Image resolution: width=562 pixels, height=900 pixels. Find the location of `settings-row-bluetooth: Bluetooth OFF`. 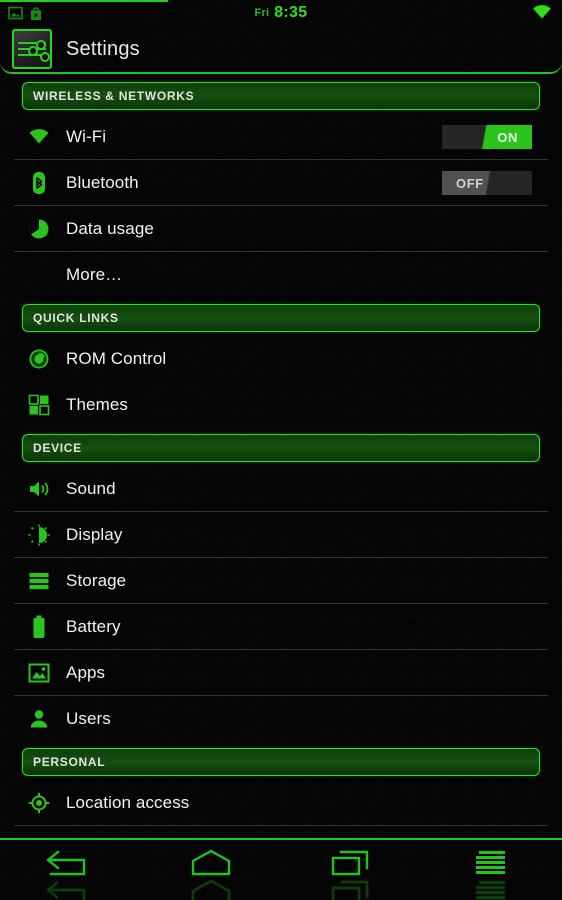

settings-row-bluetooth: Bluetooth OFF is located at coordinates (281, 183).